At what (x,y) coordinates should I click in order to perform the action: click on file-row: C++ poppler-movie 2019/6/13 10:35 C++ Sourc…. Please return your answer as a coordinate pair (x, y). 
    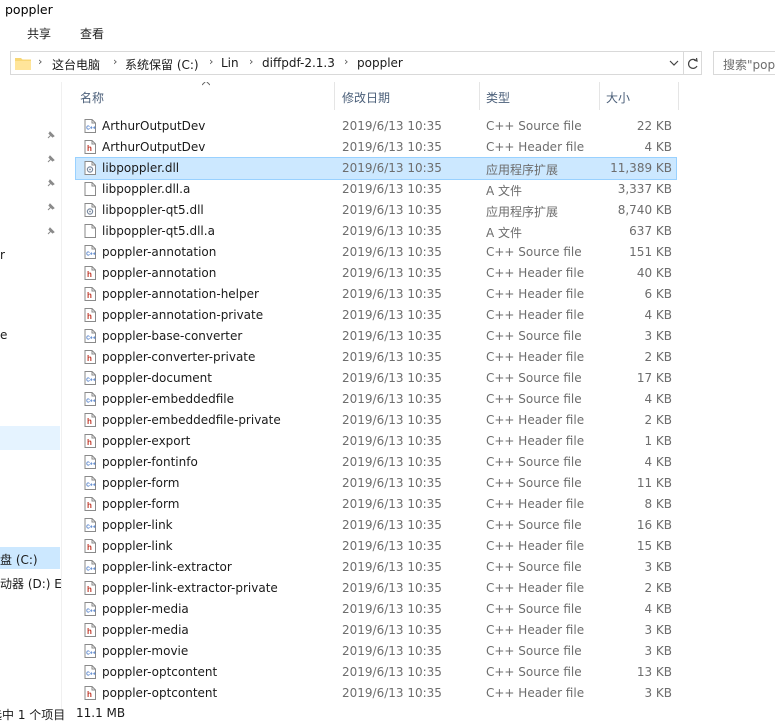
    Looking at the image, I should click on (376, 651).